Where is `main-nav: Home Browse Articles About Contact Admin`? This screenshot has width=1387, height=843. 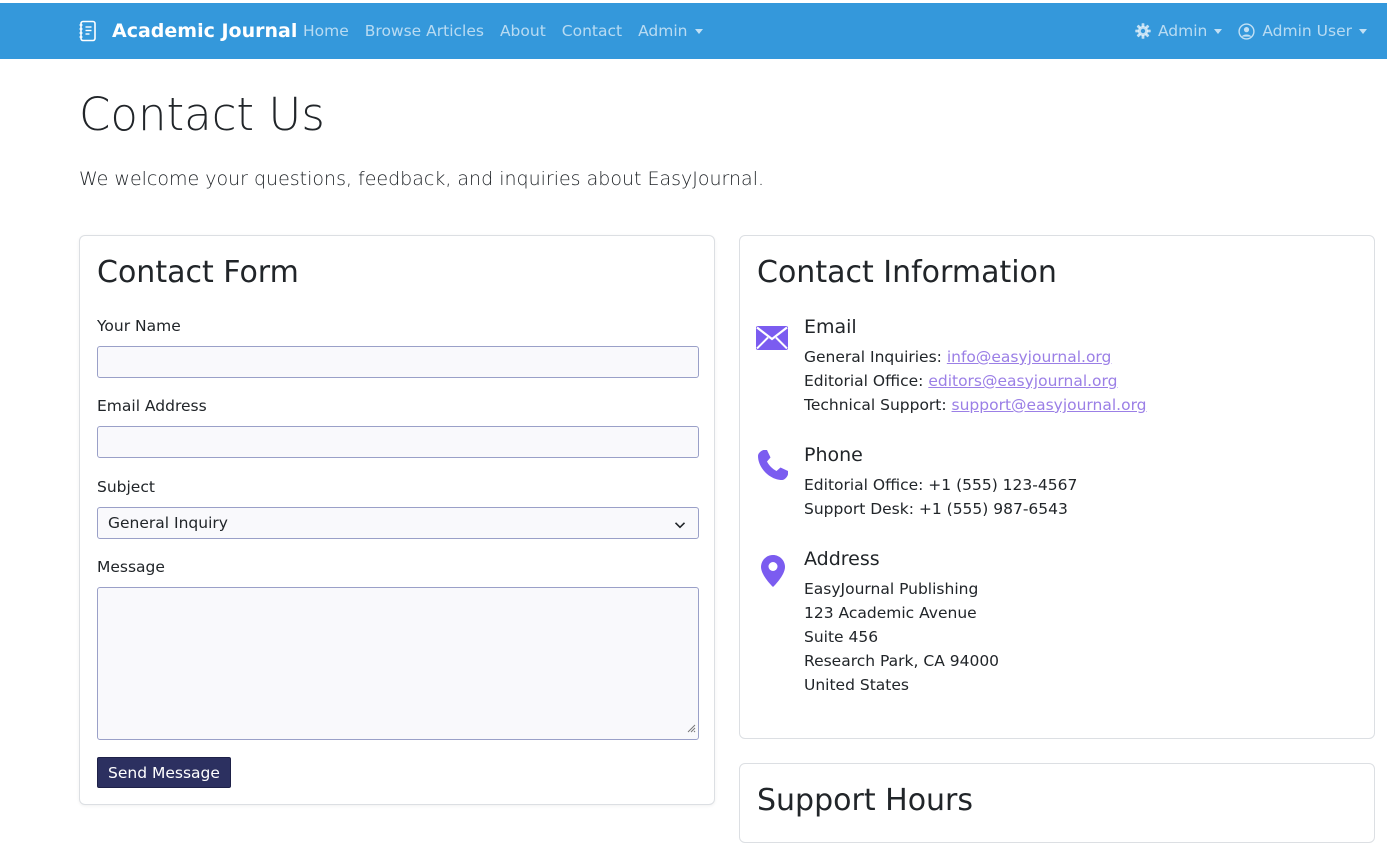
main-nav: Home Browse Articles About Contact Admin is located at coordinates (511, 31).